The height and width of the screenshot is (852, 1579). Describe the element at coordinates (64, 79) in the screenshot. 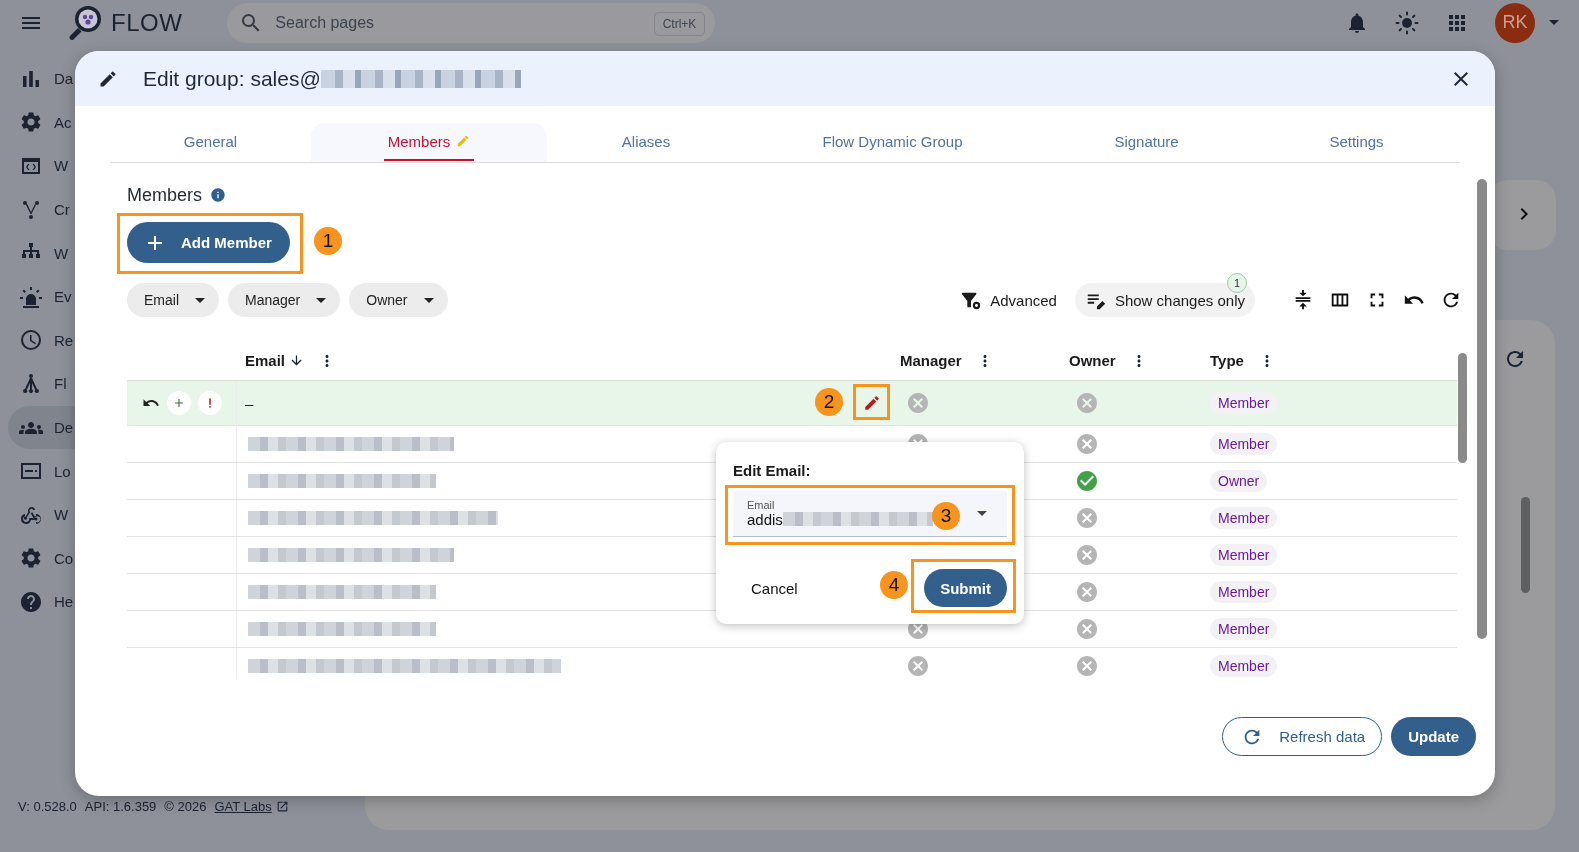

I see `sidebar-label: Da` at that location.